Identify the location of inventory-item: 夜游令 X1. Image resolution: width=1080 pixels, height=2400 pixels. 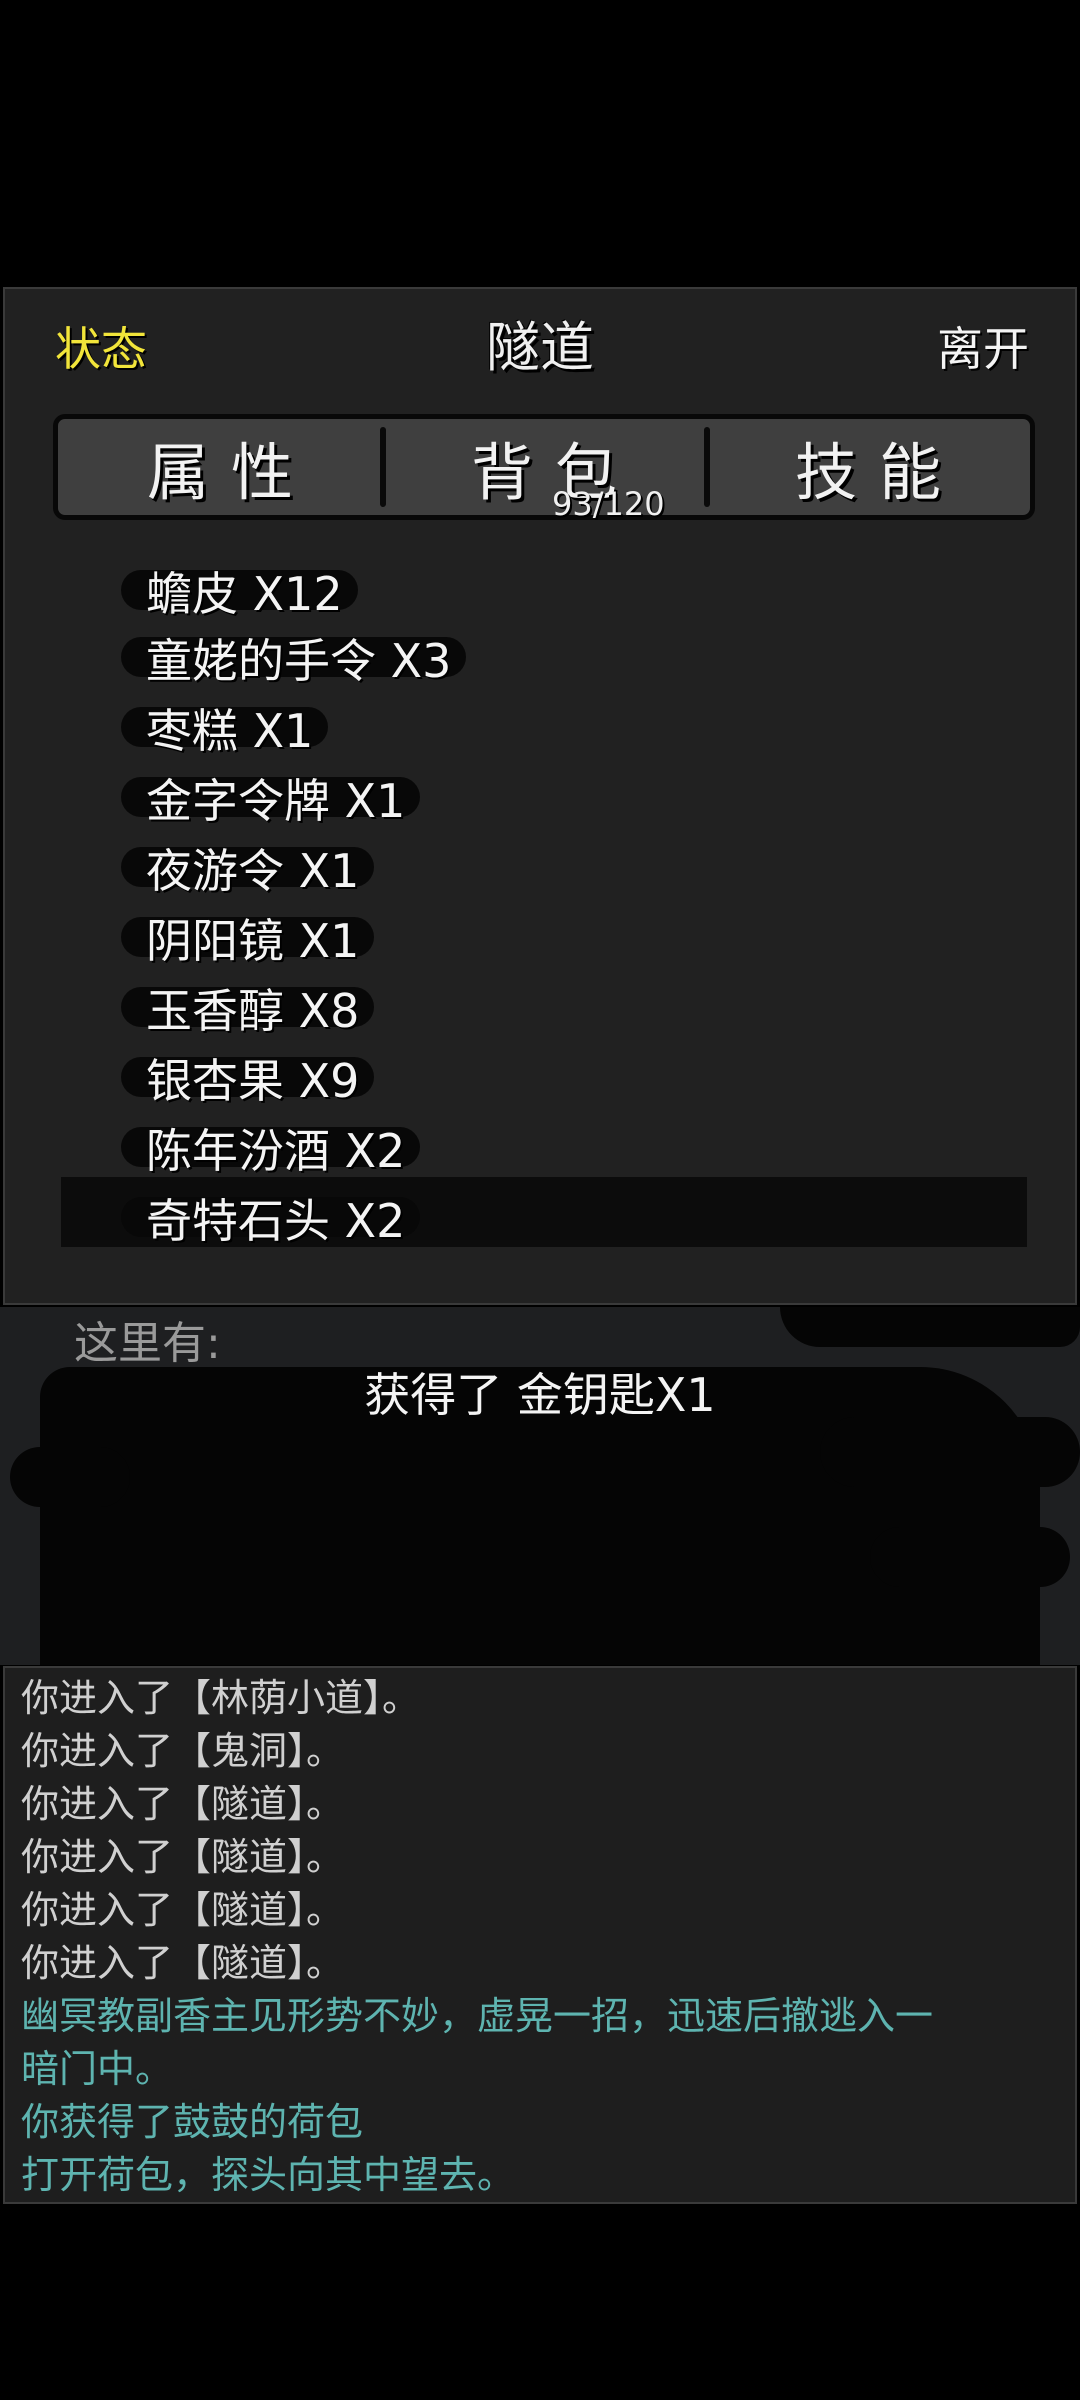
(544, 862).